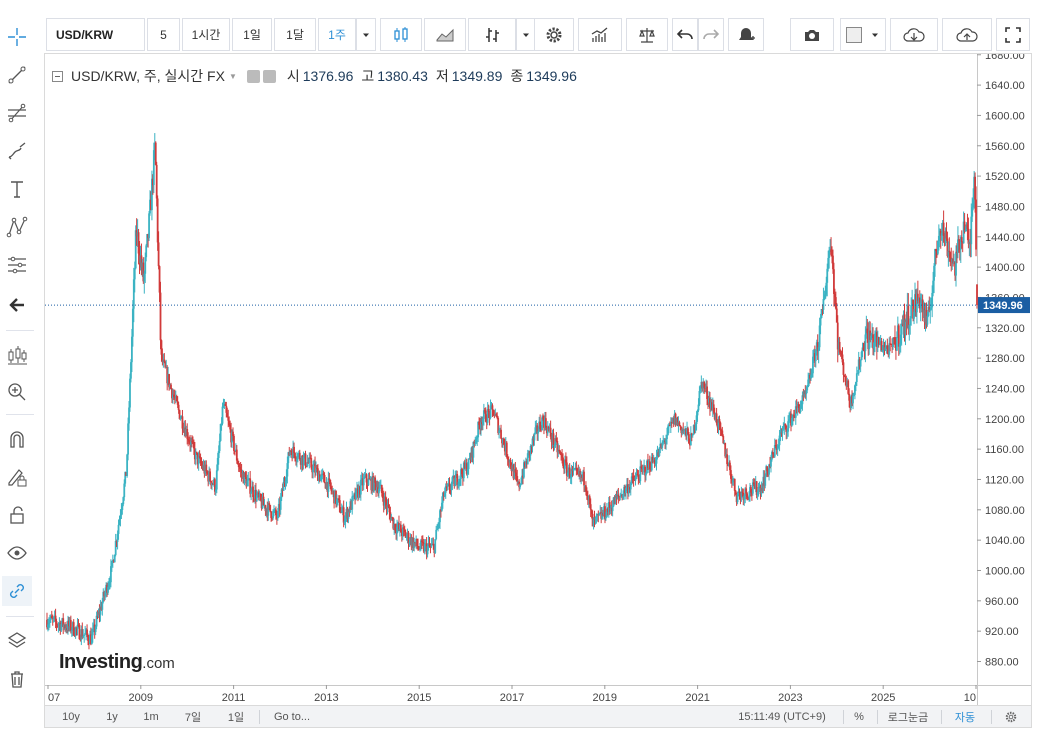  I want to click on interval-button-active: 1주, so click(337, 34).